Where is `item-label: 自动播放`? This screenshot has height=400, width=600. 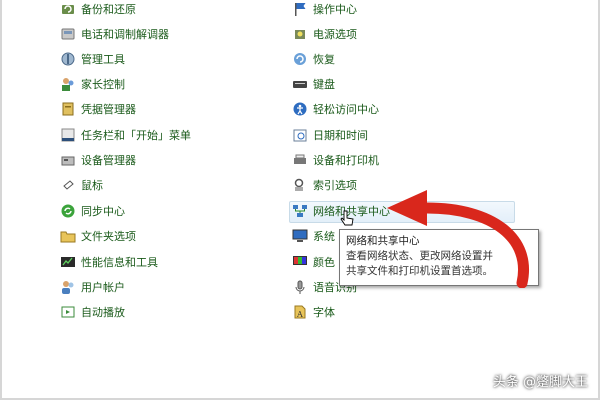
item-label: 自动播放 is located at coordinates (103, 312).